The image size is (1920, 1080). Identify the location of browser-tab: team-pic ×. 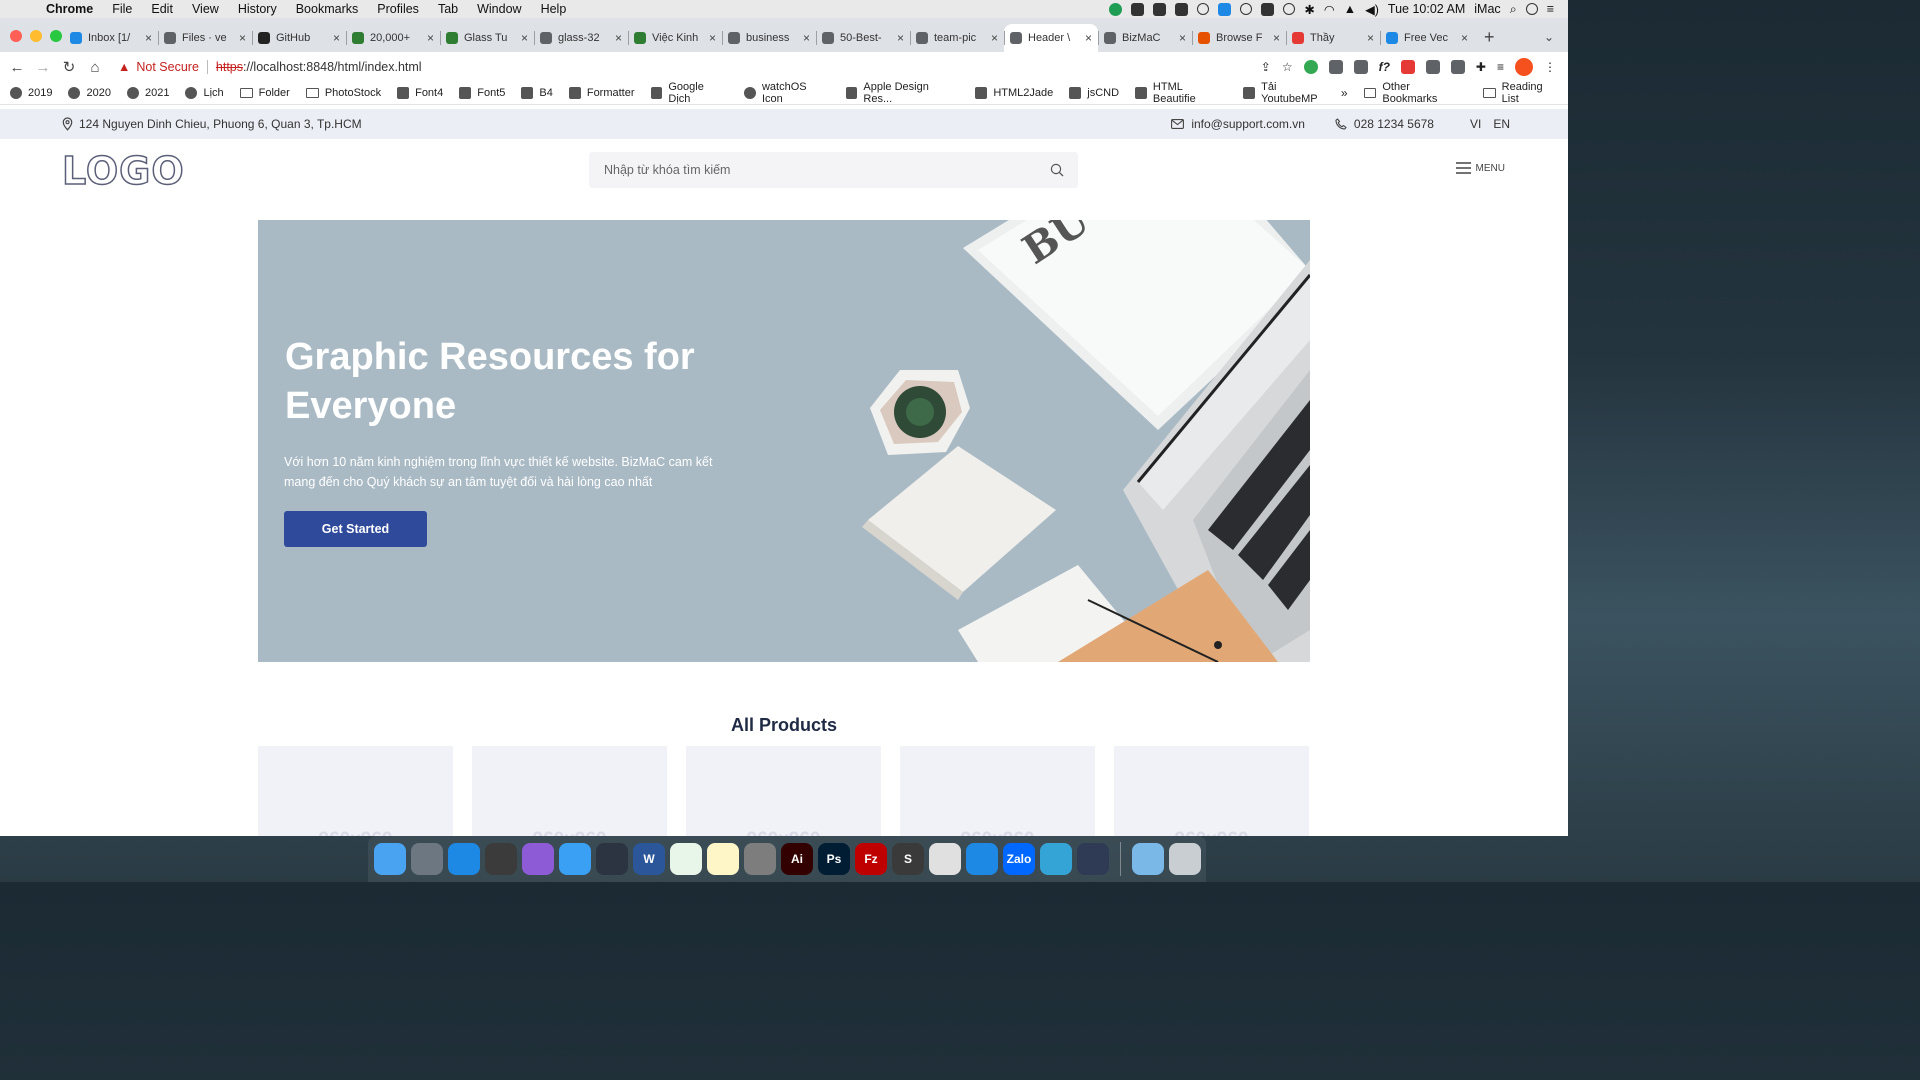
(957, 38).